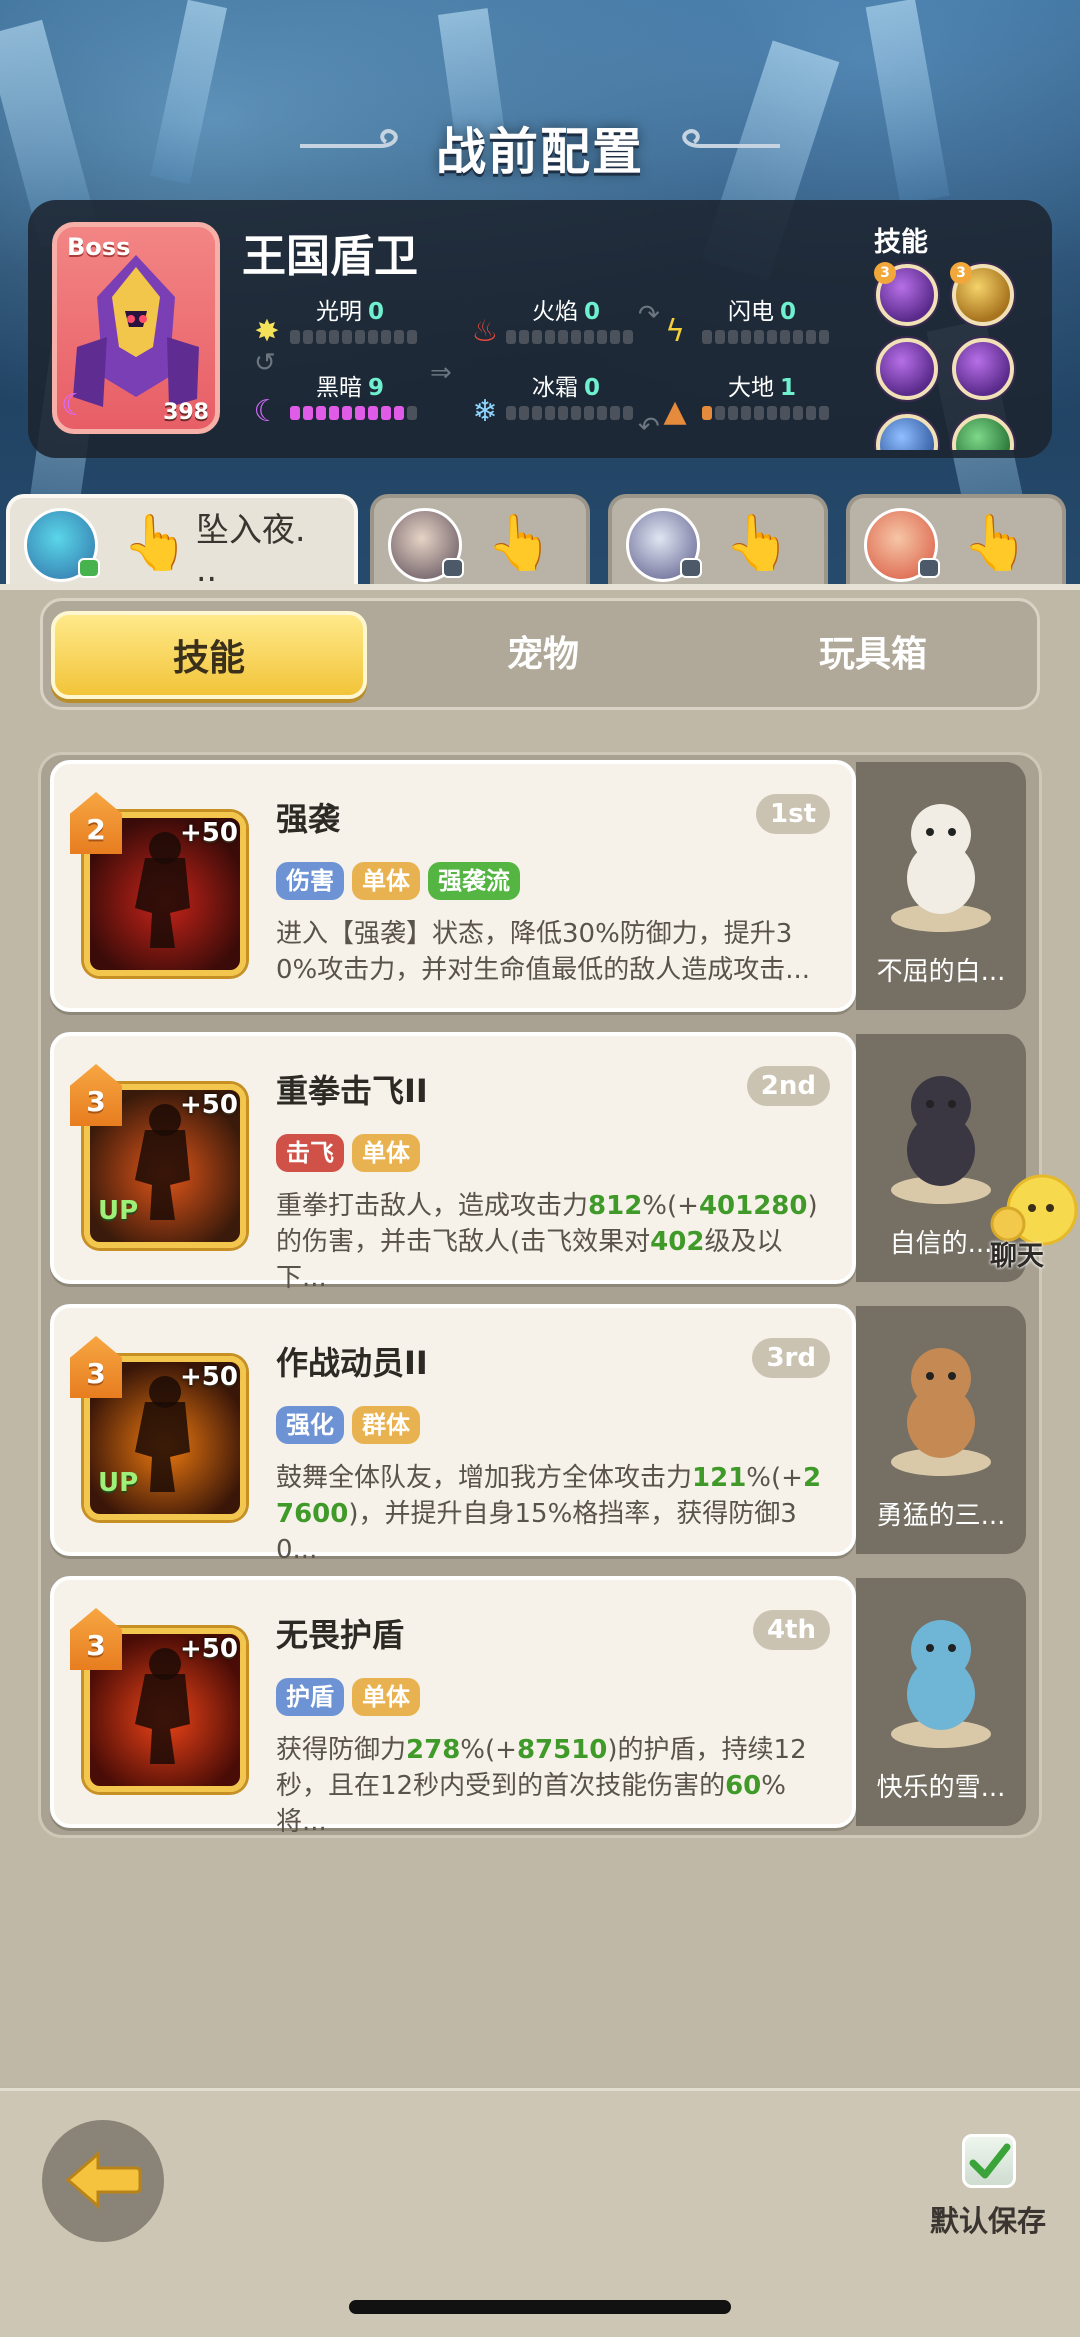 The image size is (1080, 2337). What do you see at coordinates (765, 337) in the screenshot?
I see `element-lightning-bar` at bounding box center [765, 337].